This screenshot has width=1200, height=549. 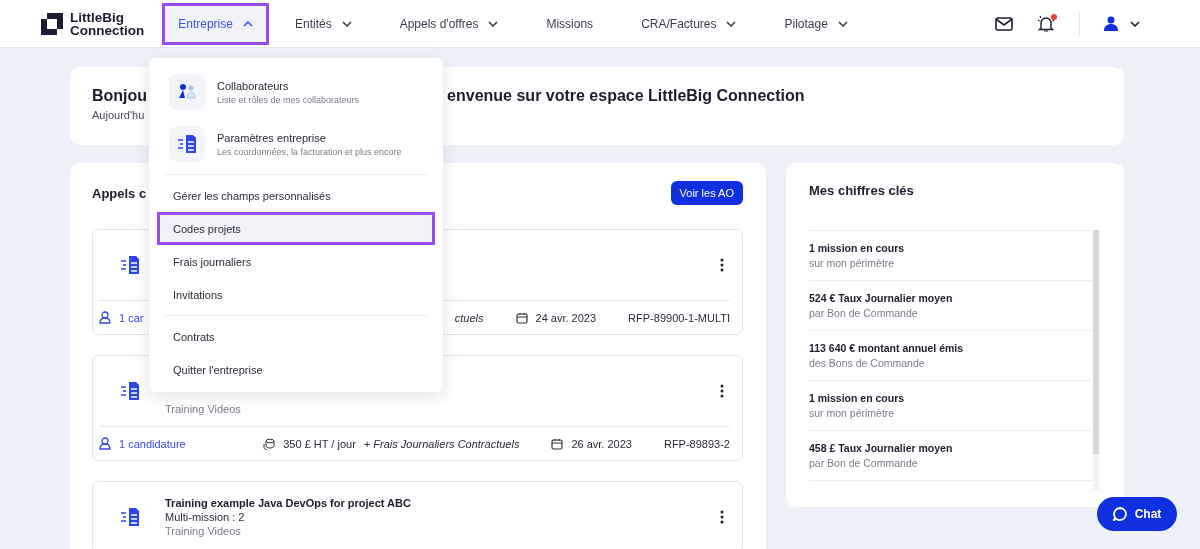 I want to click on mail-icon, so click(x=1004, y=23).